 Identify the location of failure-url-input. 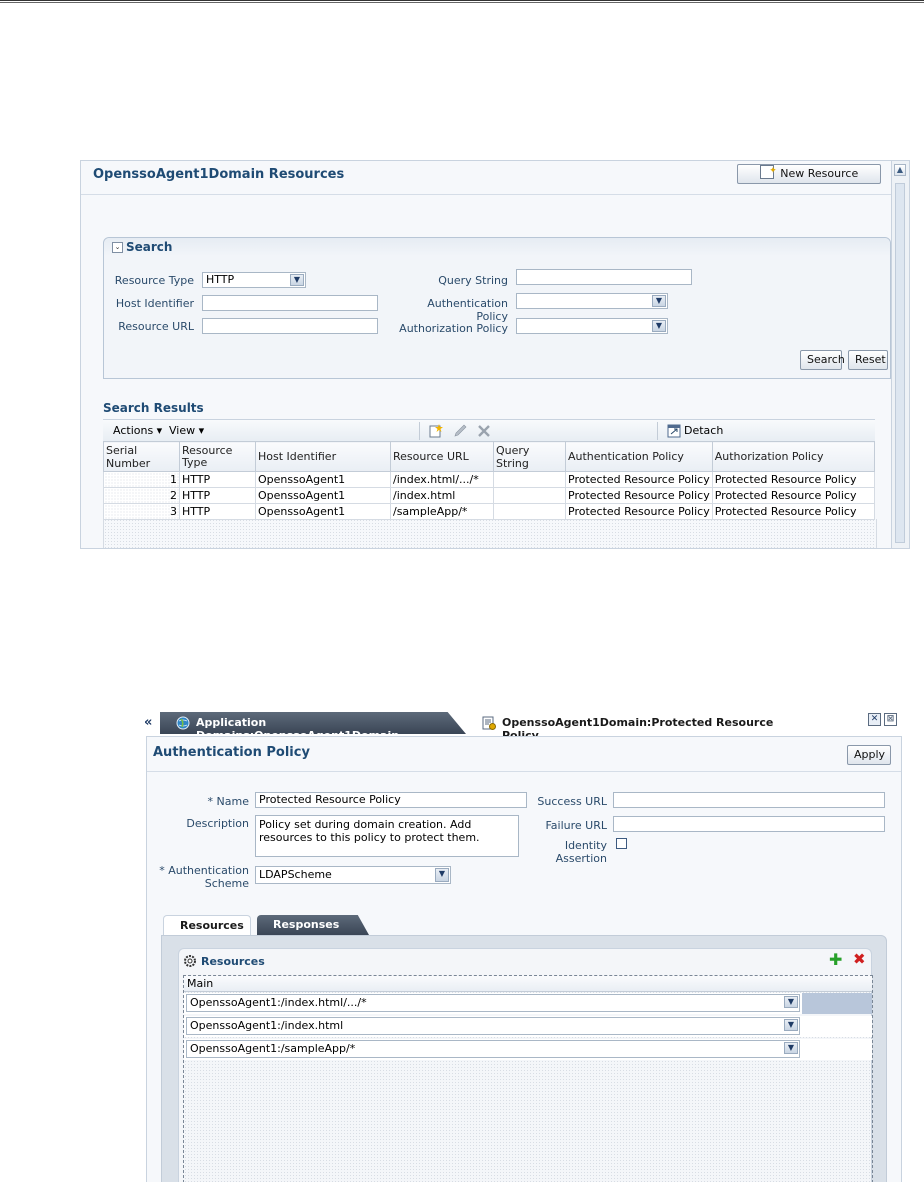
(749, 824).